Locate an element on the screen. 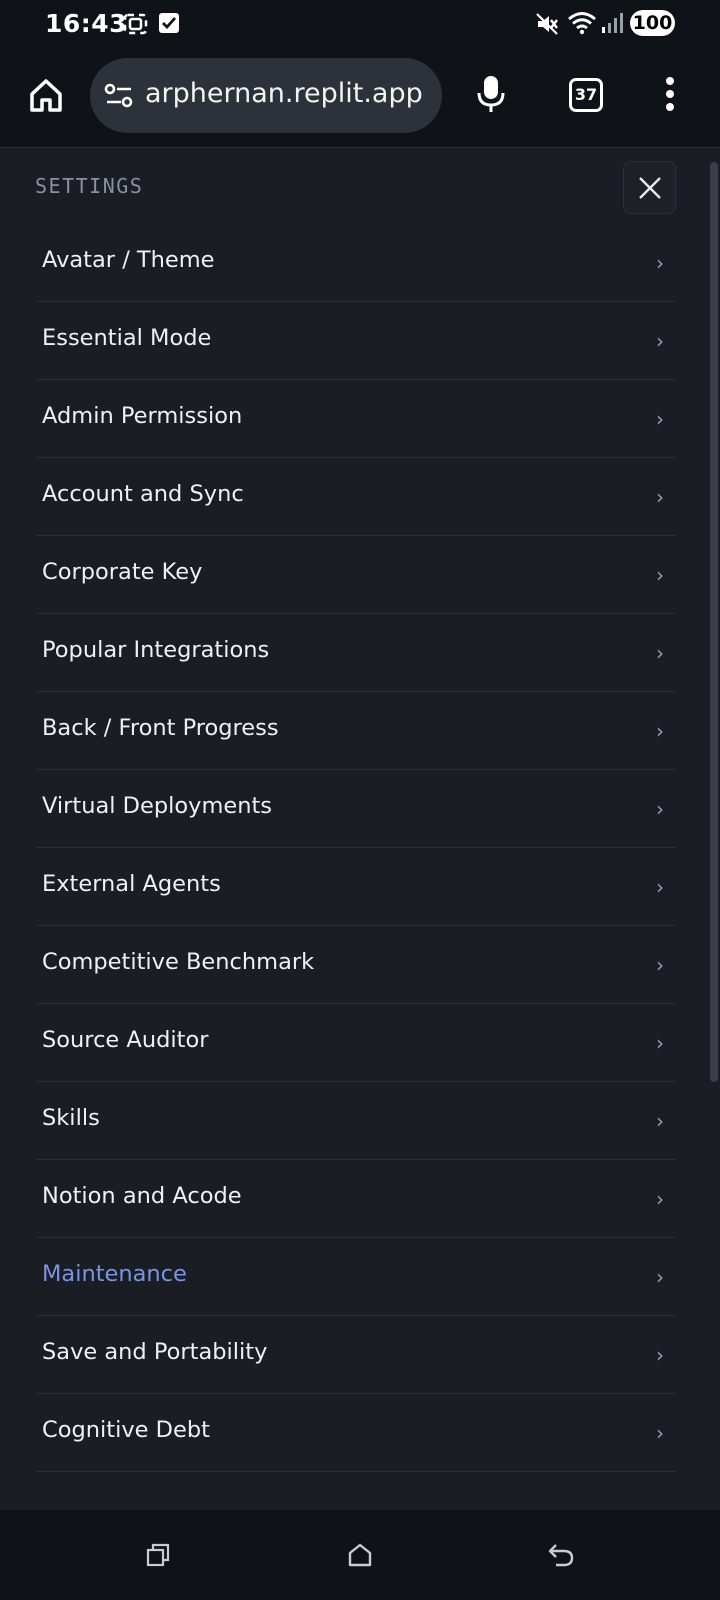 The image size is (720, 1600). menu-item-label: Popular Integrations is located at coordinates (156, 650).